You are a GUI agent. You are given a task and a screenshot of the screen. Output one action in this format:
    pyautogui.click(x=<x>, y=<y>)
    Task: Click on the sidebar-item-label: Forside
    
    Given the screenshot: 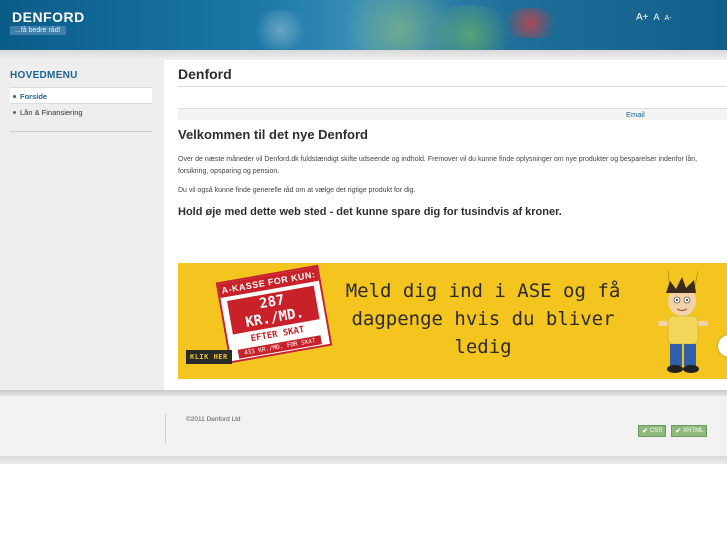 What is the action you would take?
    pyautogui.click(x=34, y=96)
    